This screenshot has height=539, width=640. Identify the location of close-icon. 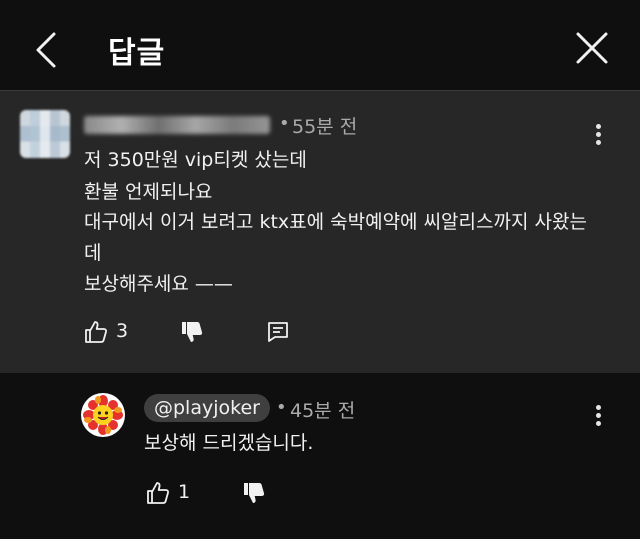
(592, 48).